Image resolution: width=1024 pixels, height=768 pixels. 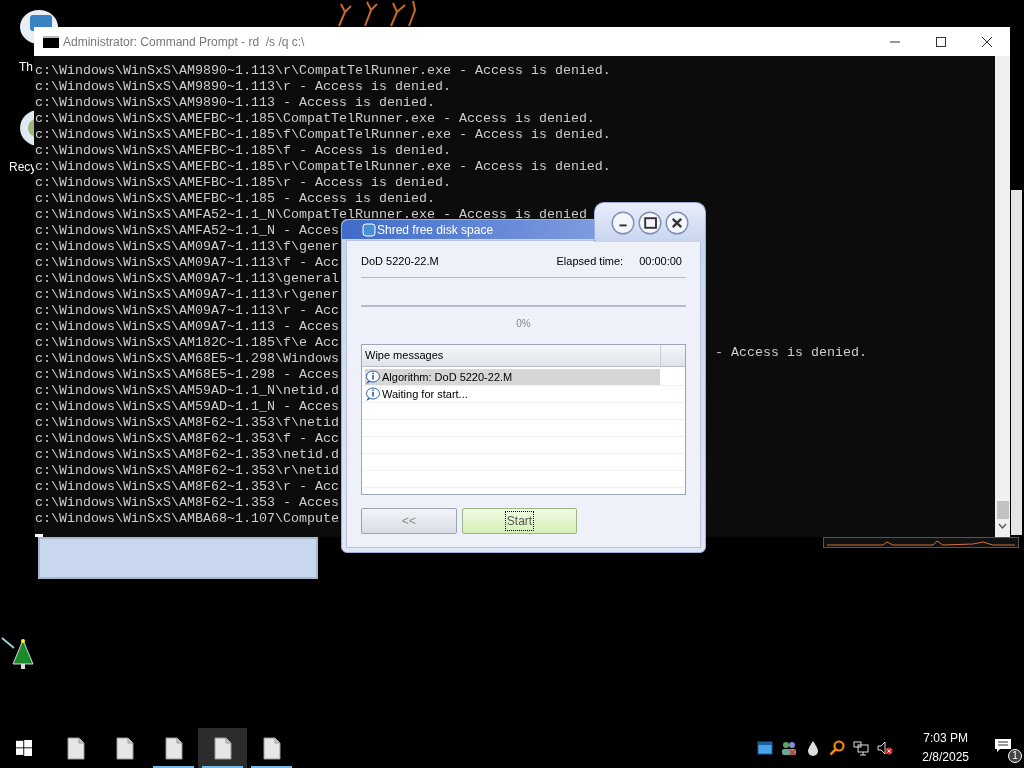 I want to click on console-line: c:\Windows\WinSxS\AM68E5~1.298 - Acces, so click(x=187, y=374).